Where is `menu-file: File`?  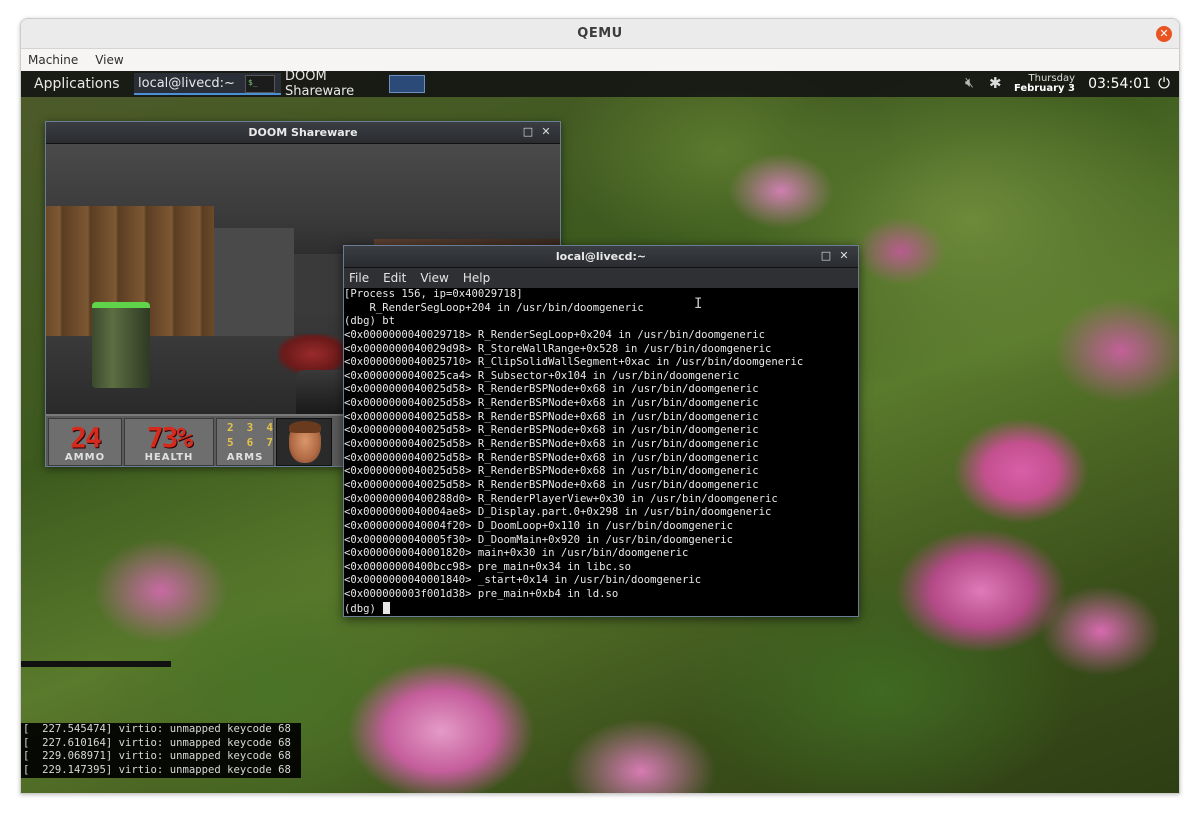
menu-file: File is located at coordinates (359, 278).